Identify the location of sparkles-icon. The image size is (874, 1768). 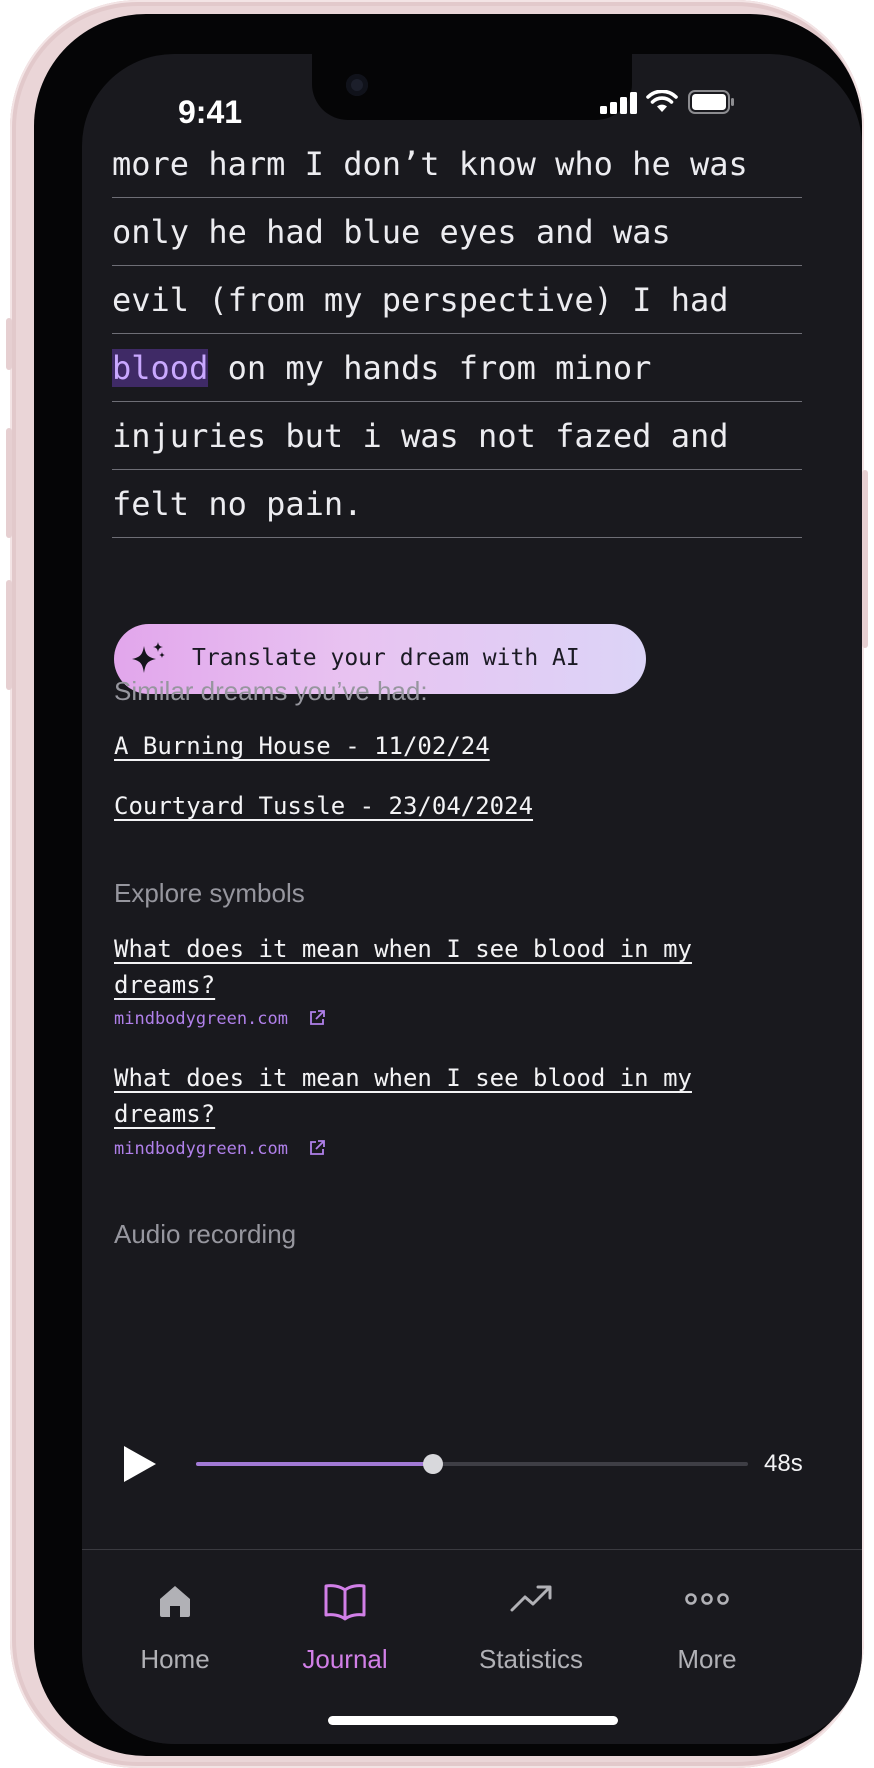
(148, 657).